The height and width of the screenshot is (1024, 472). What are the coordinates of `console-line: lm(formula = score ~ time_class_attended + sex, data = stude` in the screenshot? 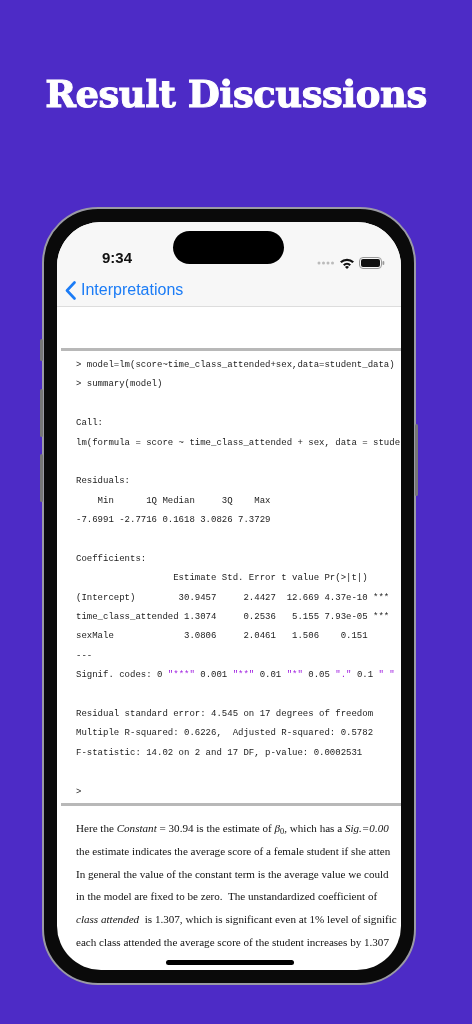 It's located at (238, 443).